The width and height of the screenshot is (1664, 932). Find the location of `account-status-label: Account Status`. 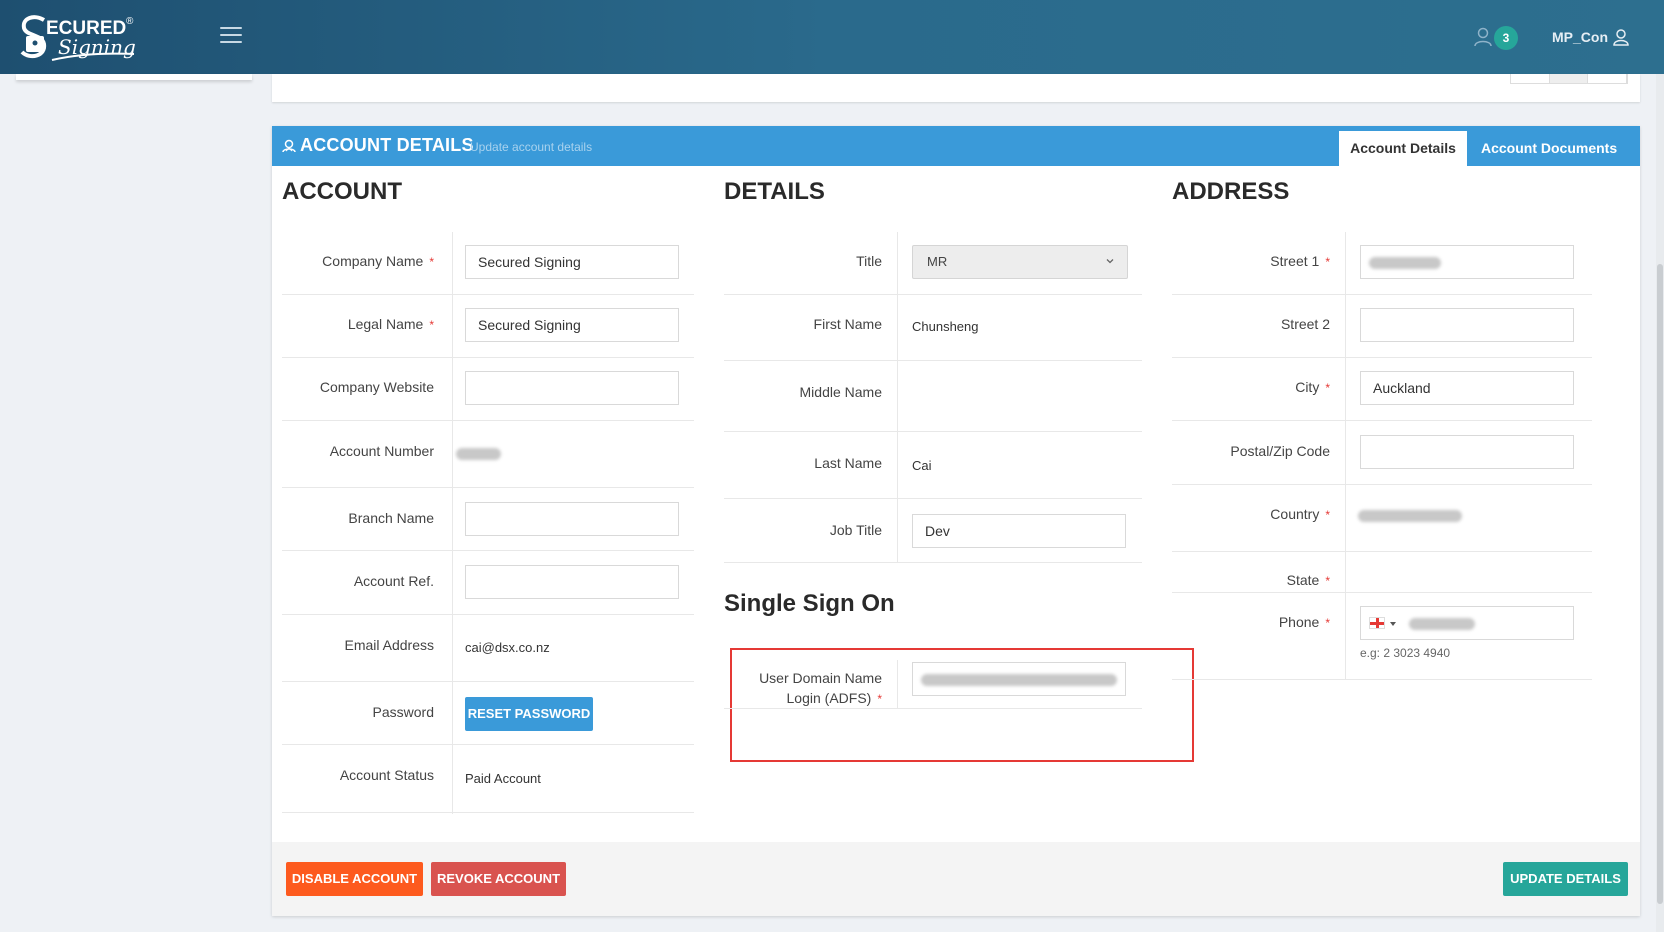

account-status-label: Account Status is located at coordinates (386, 775).